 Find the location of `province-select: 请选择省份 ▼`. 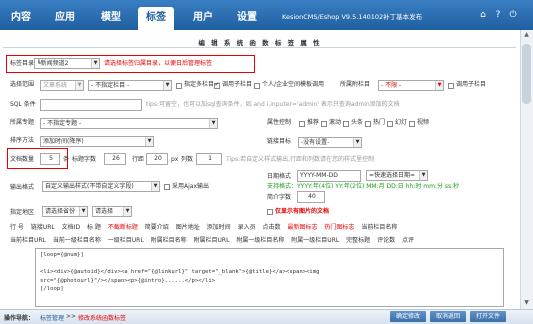

province-select: 请选择省份 ▼ is located at coordinates (65, 211).